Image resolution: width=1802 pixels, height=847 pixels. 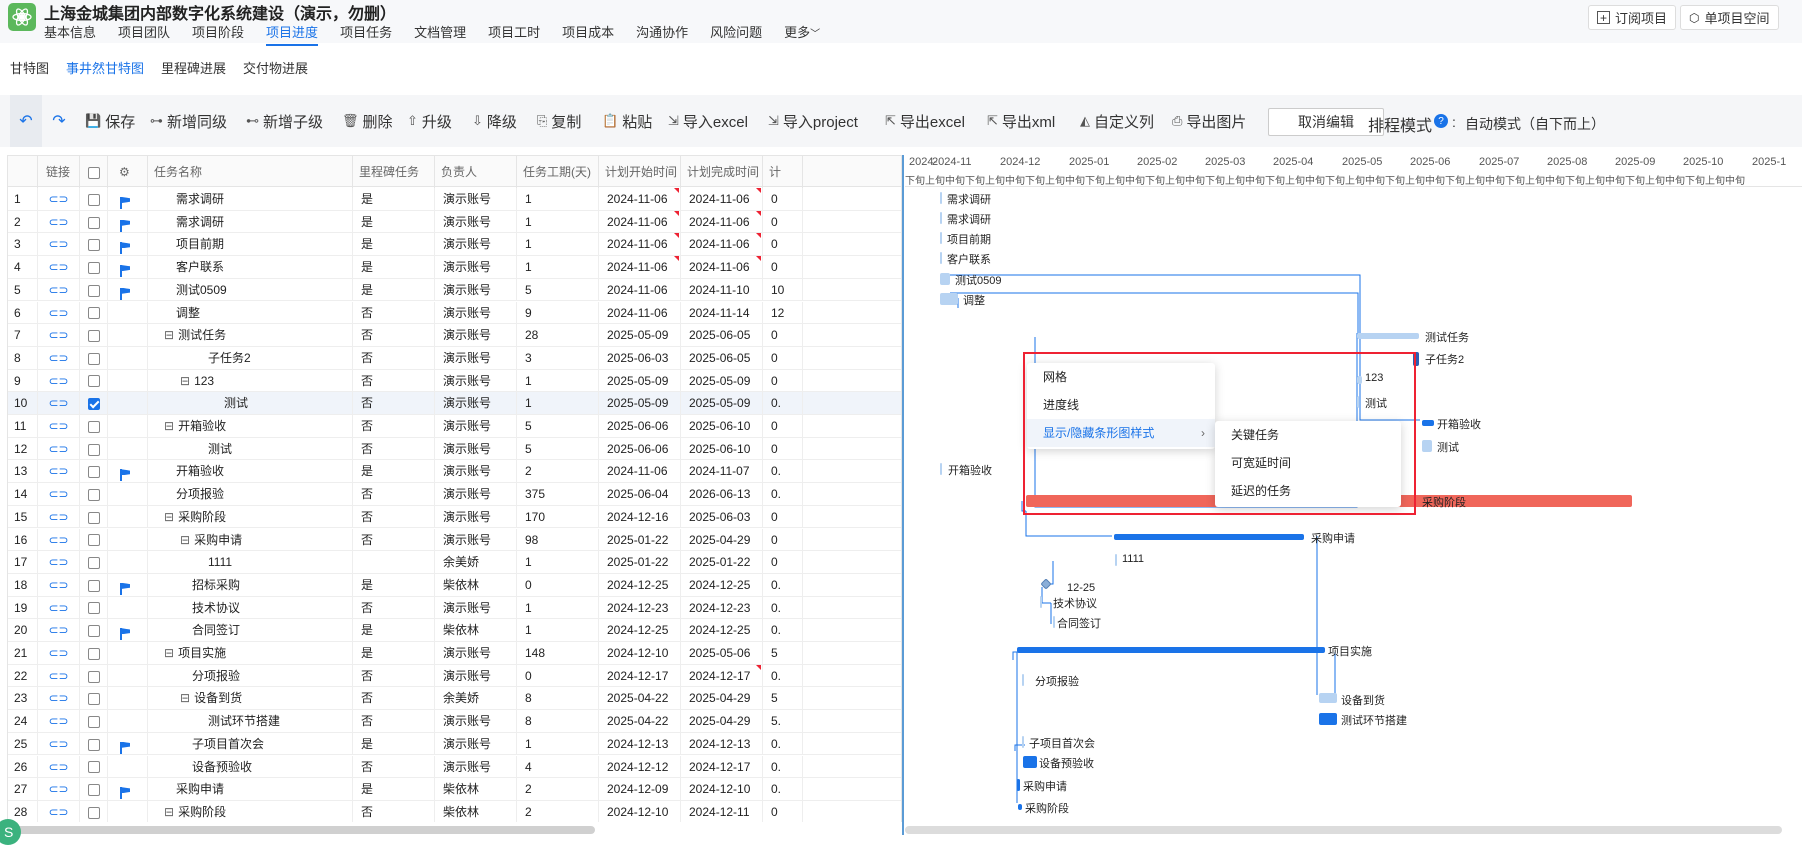 What do you see at coordinates (454, 449) in the screenshot?
I see `table-row: 12 ⊂⊃ 测试 否演示账号 5 2025-06-06 2025-06-10 0` at bounding box center [454, 449].